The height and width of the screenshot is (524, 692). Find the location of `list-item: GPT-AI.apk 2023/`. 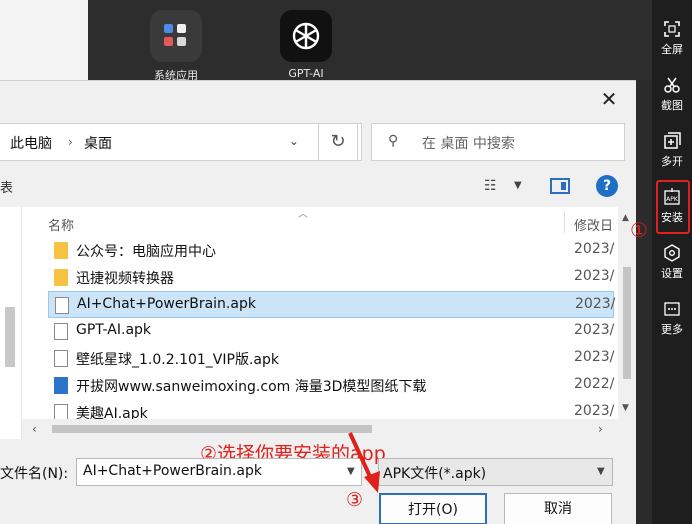

list-item: GPT-AI.apk 2023/ is located at coordinates (331, 331).